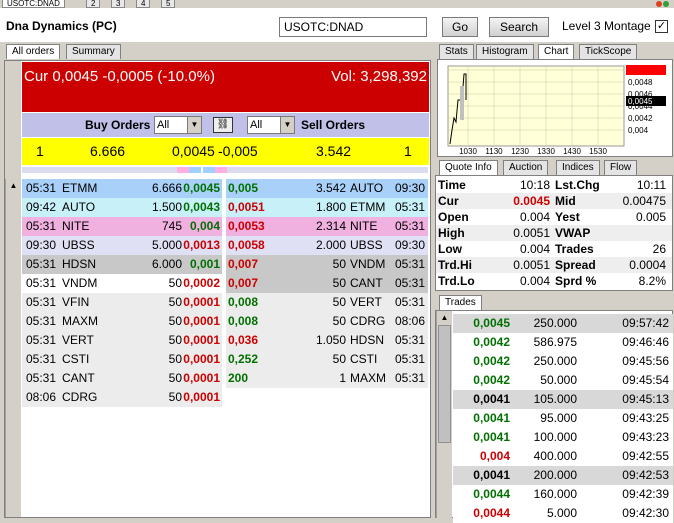 This screenshot has width=674, height=523. Describe the element at coordinates (122, 378) in the screenshot. I see `bid-row: 05:31 CANT 50 0,0001` at that location.